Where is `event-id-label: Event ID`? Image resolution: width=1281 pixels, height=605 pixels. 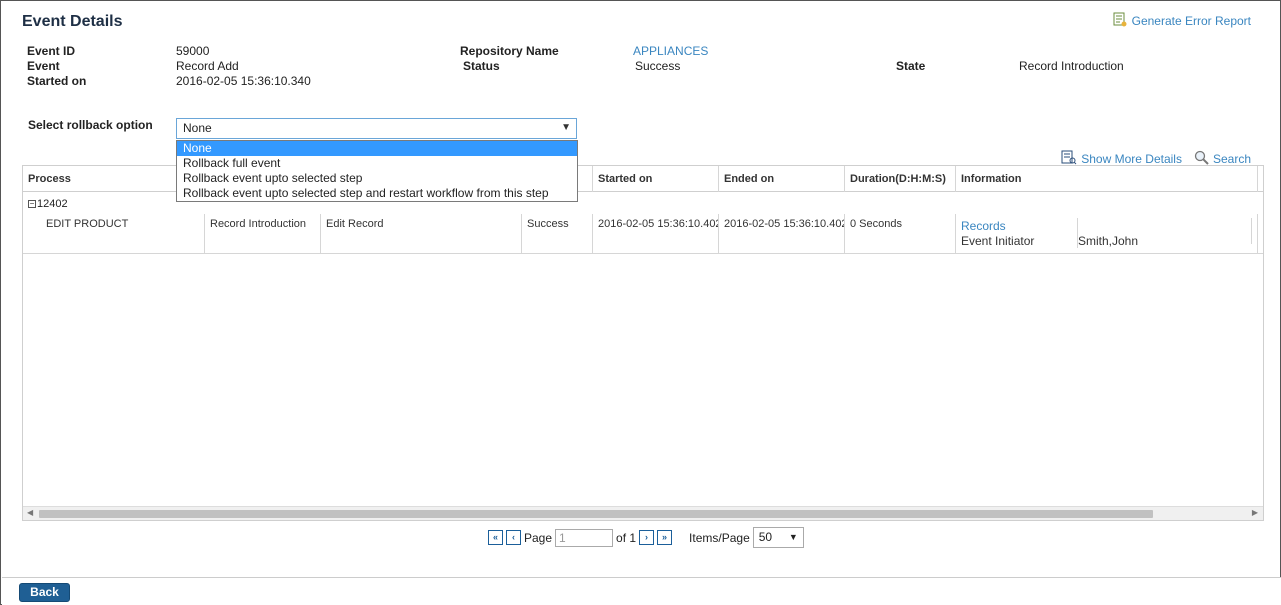
event-id-label: Event ID is located at coordinates (51, 51).